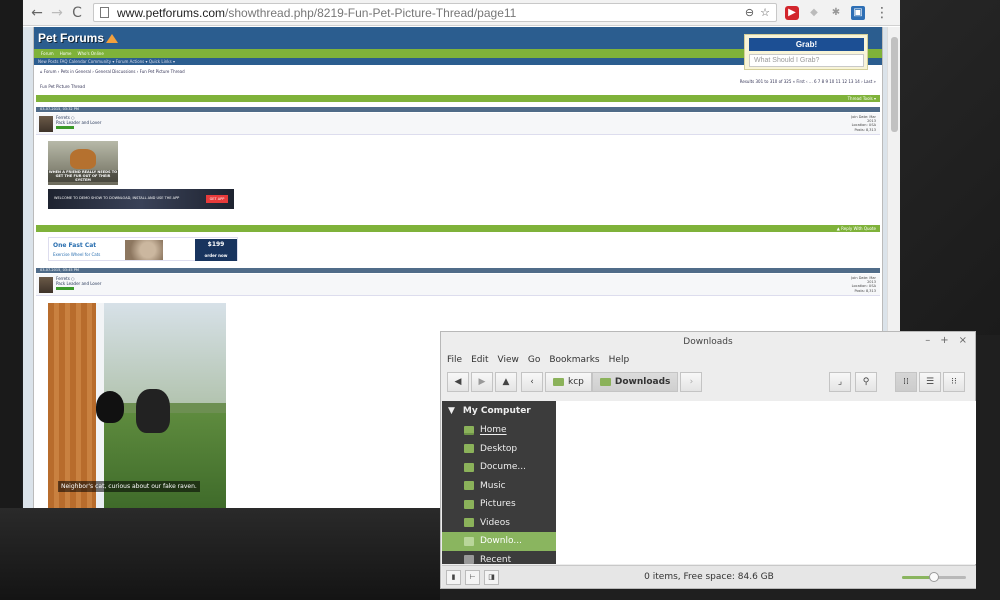  I want to click on scrollbar-thumb, so click(894, 84).